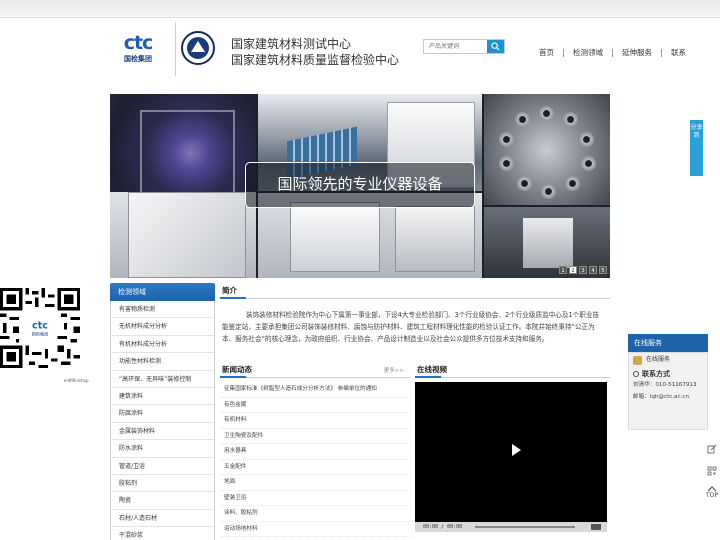 The width and height of the screenshot is (720, 540). What do you see at coordinates (162, 466) in the screenshot?
I see `sidebar-item: 管道/卫浴` at bounding box center [162, 466].